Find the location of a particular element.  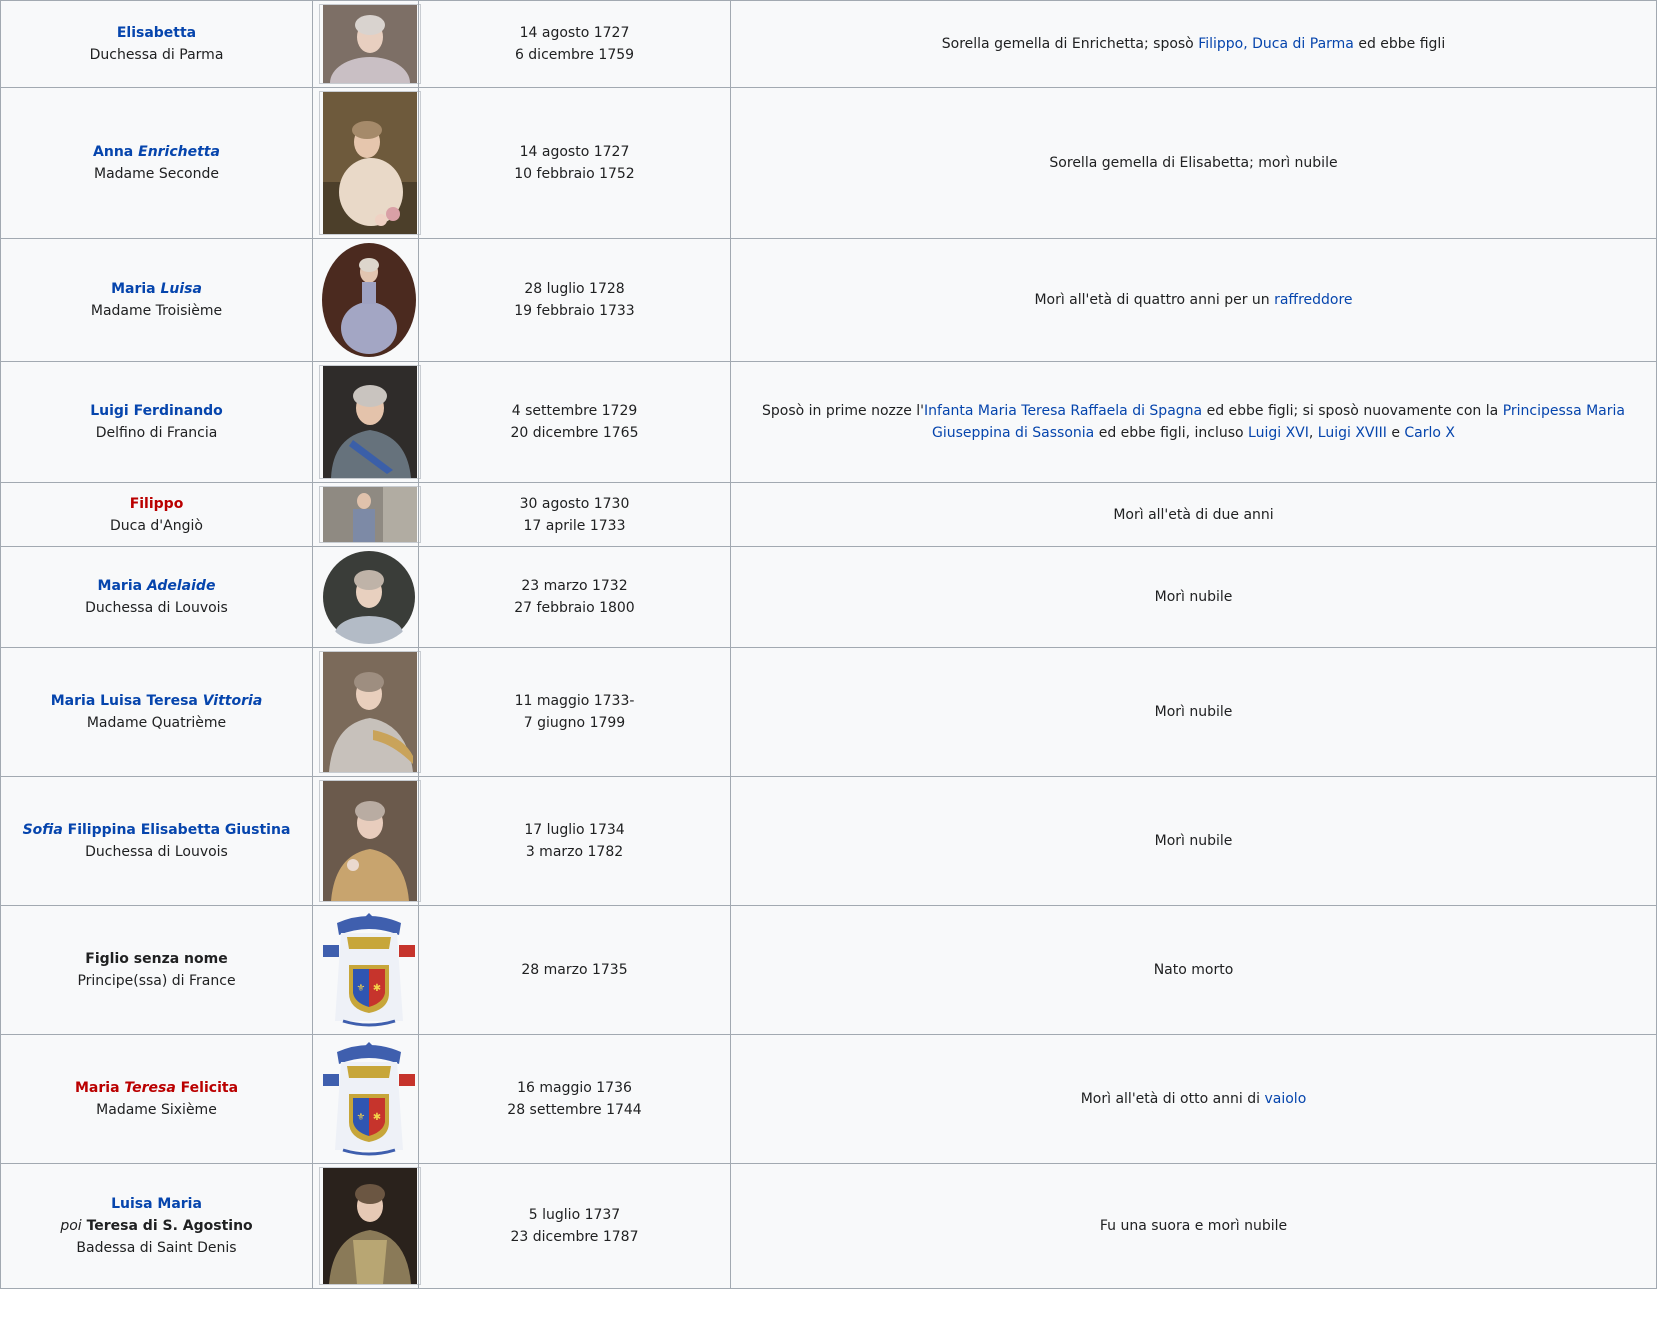

dates-cell: 16 maggio 1736 28 settembre 1744 is located at coordinates (574, 1099).